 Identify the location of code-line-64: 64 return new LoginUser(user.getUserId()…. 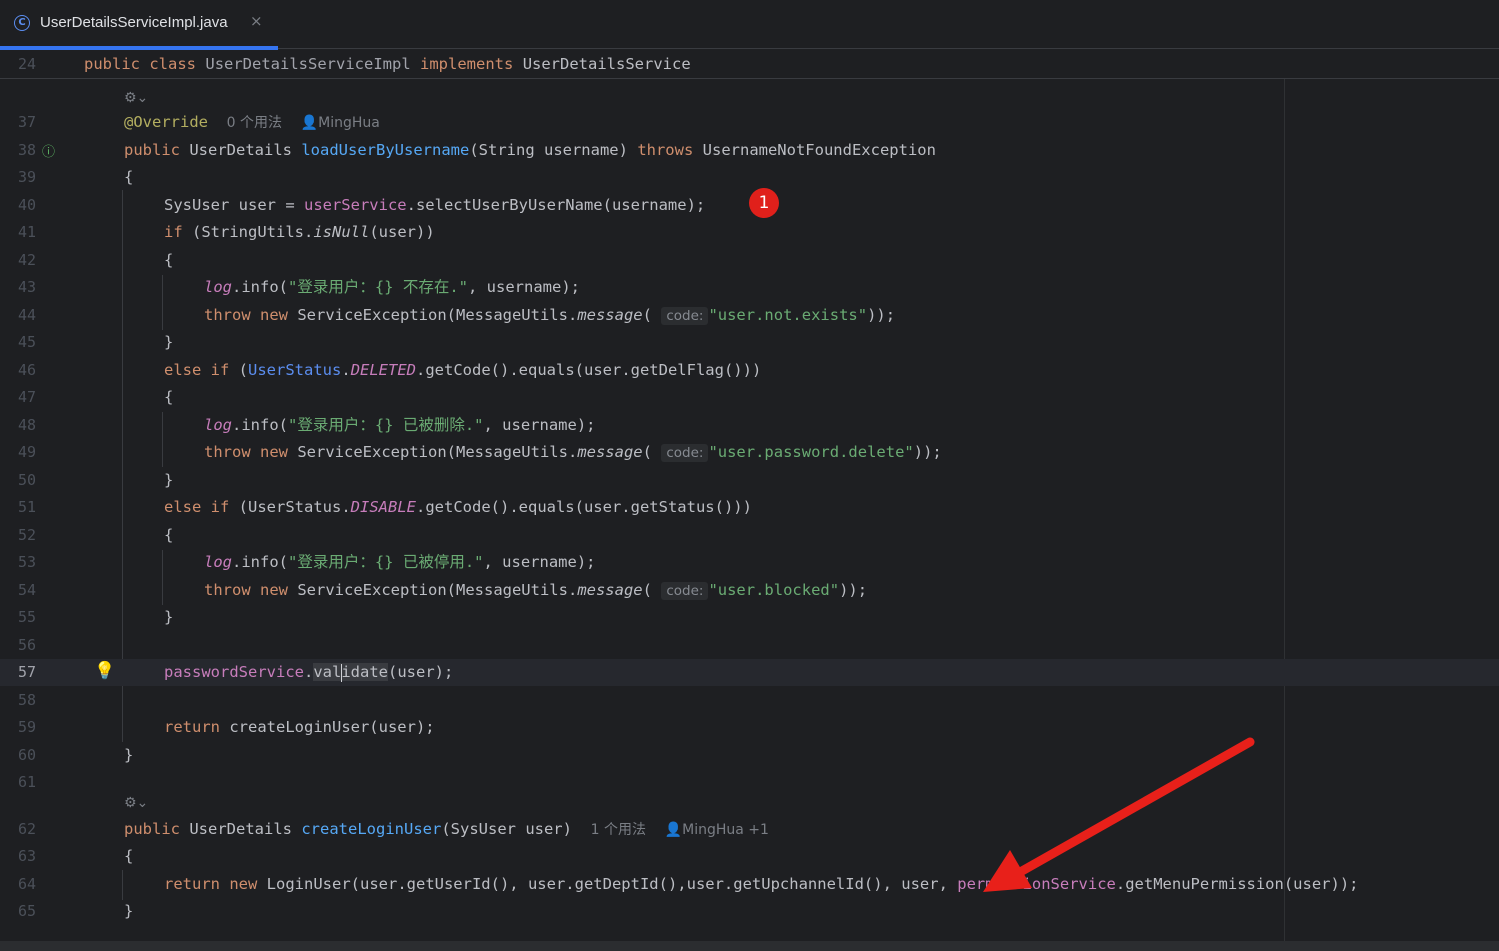
(749, 884).